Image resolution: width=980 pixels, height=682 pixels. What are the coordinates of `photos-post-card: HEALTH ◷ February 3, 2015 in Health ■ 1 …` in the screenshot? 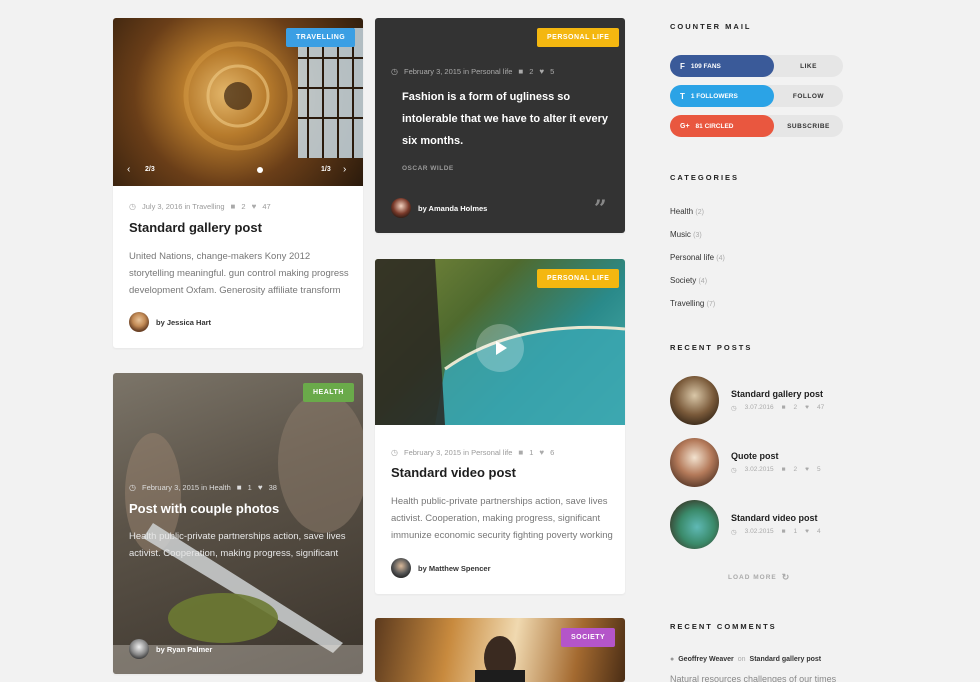 It's located at (238, 523).